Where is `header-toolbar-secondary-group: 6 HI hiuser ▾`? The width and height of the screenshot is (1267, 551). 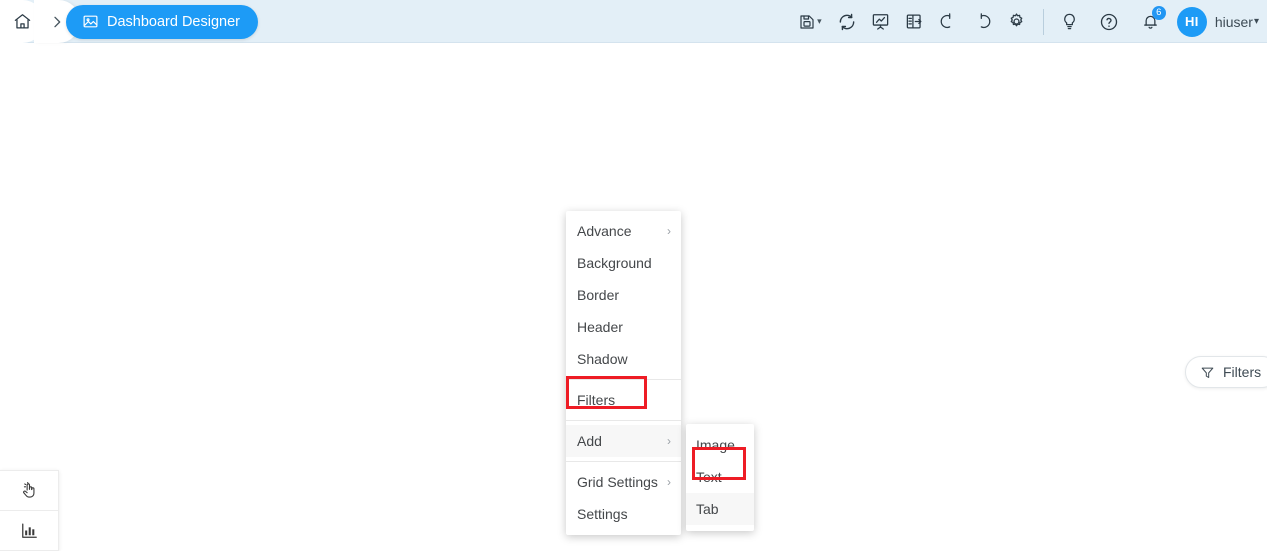
header-toolbar-secondary-group: 6 HI hiuser ▾ is located at coordinates (1156, 21).